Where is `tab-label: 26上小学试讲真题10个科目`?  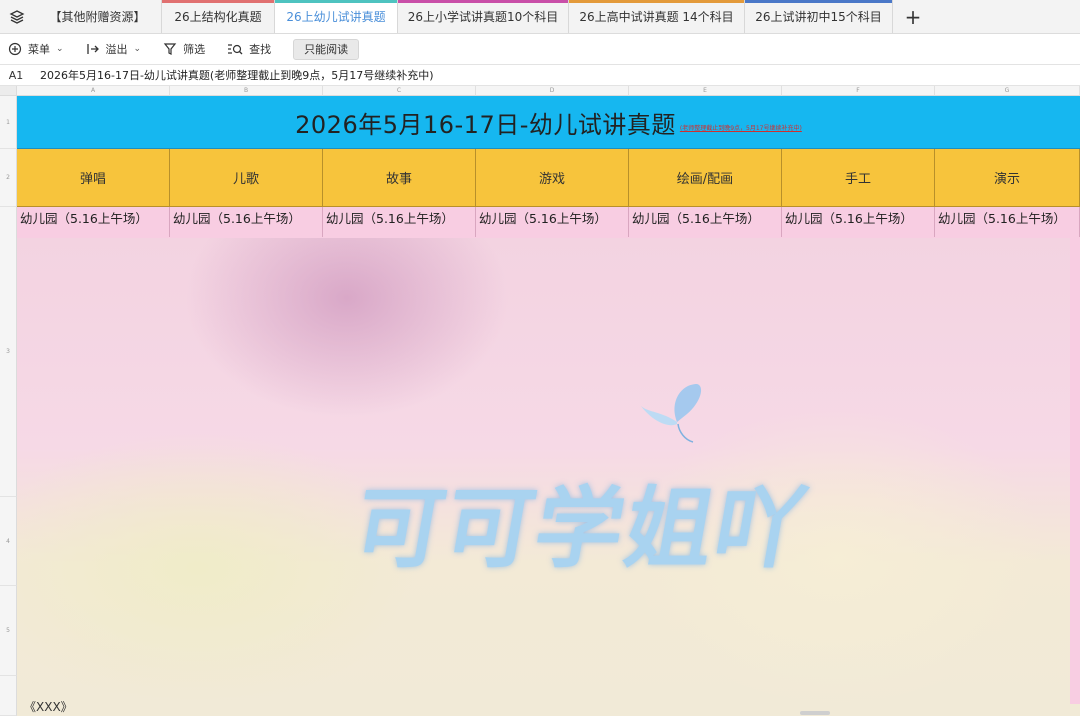
tab-label: 26上小学试讲真题10个科目 is located at coordinates (483, 17).